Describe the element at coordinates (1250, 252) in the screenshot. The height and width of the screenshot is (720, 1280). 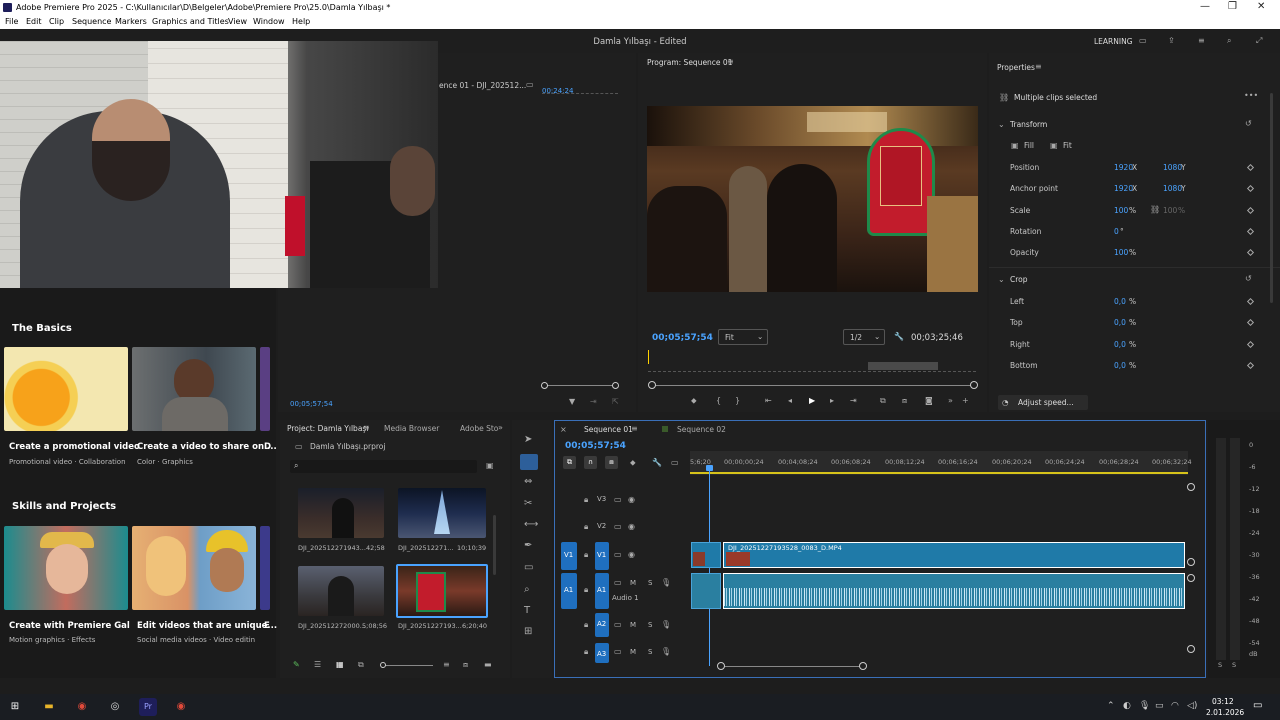
I see `keyframe-opacity-icon` at that location.